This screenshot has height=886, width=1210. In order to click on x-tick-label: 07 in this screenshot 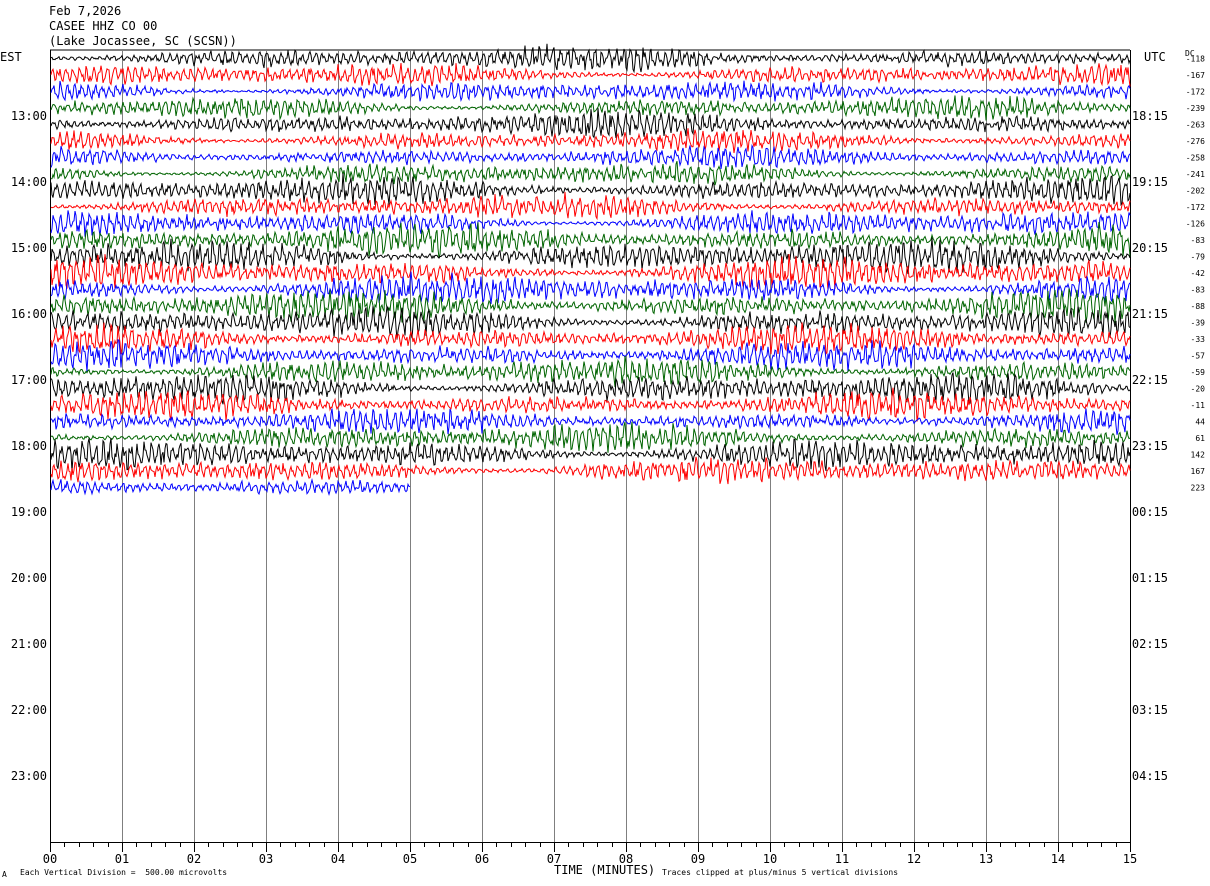, I will do `click(554, 859)`.